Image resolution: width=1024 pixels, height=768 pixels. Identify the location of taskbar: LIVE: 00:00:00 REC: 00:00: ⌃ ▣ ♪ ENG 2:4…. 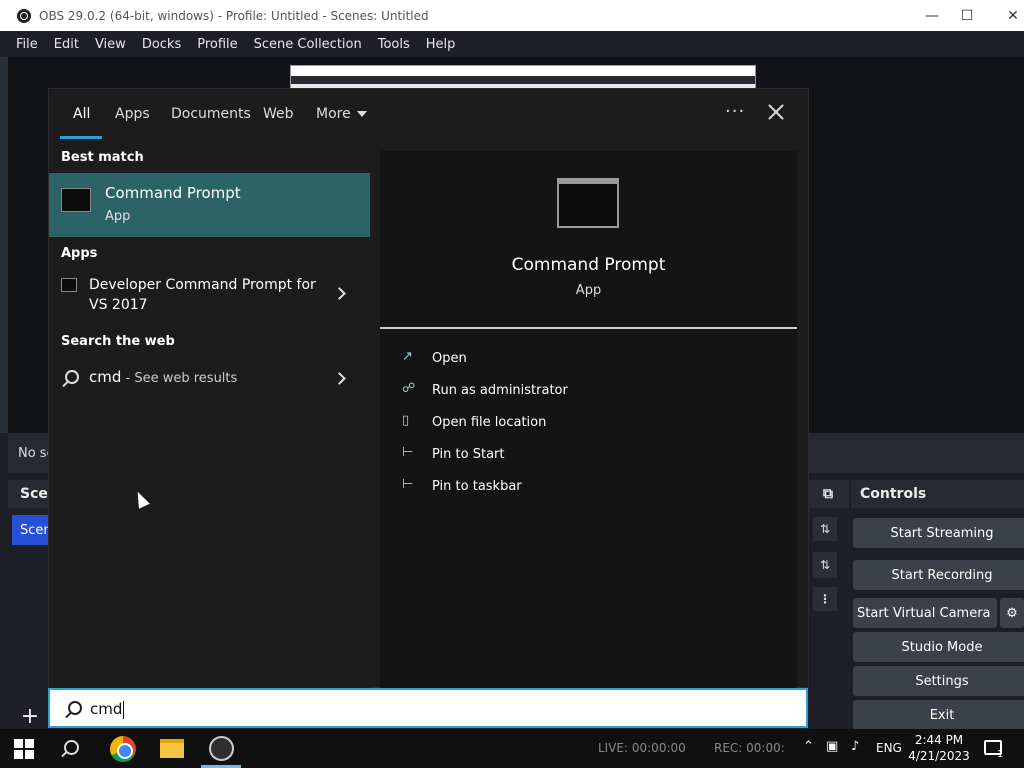
(512, 748).